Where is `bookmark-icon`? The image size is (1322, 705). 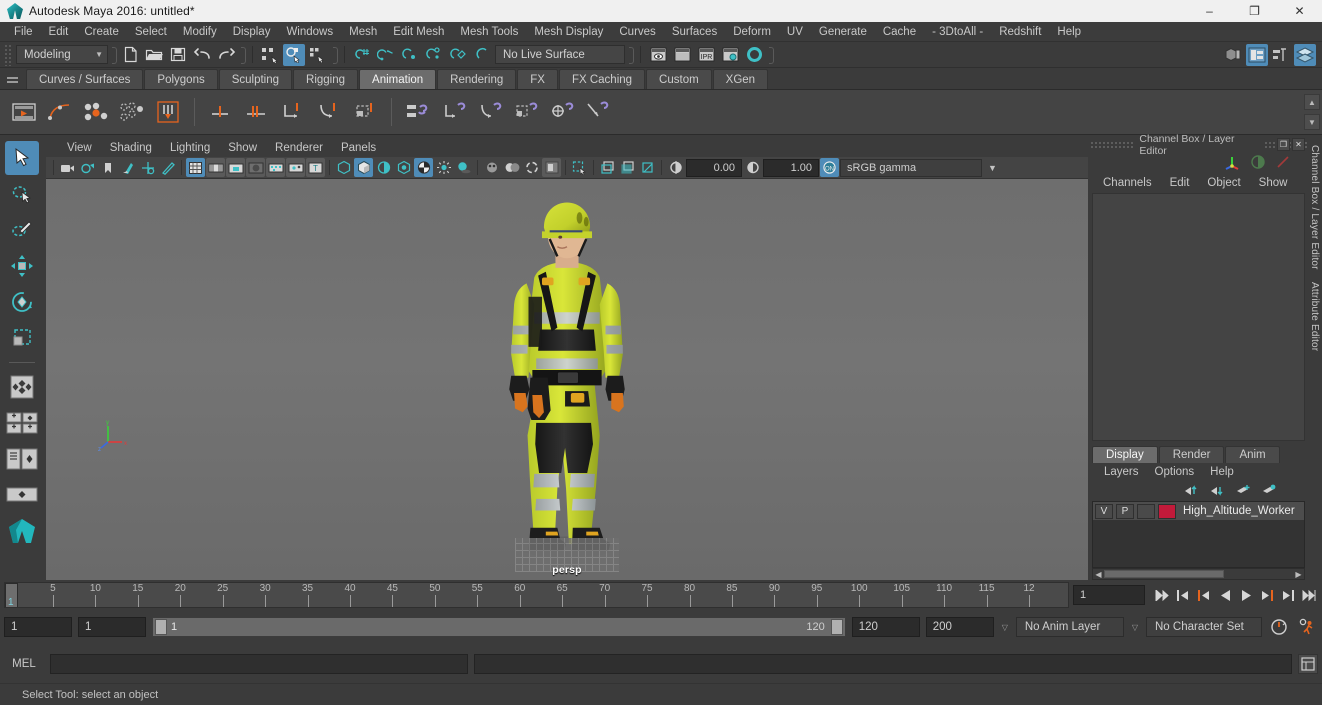
bookmark-icon is located at coordinates (107, 167).